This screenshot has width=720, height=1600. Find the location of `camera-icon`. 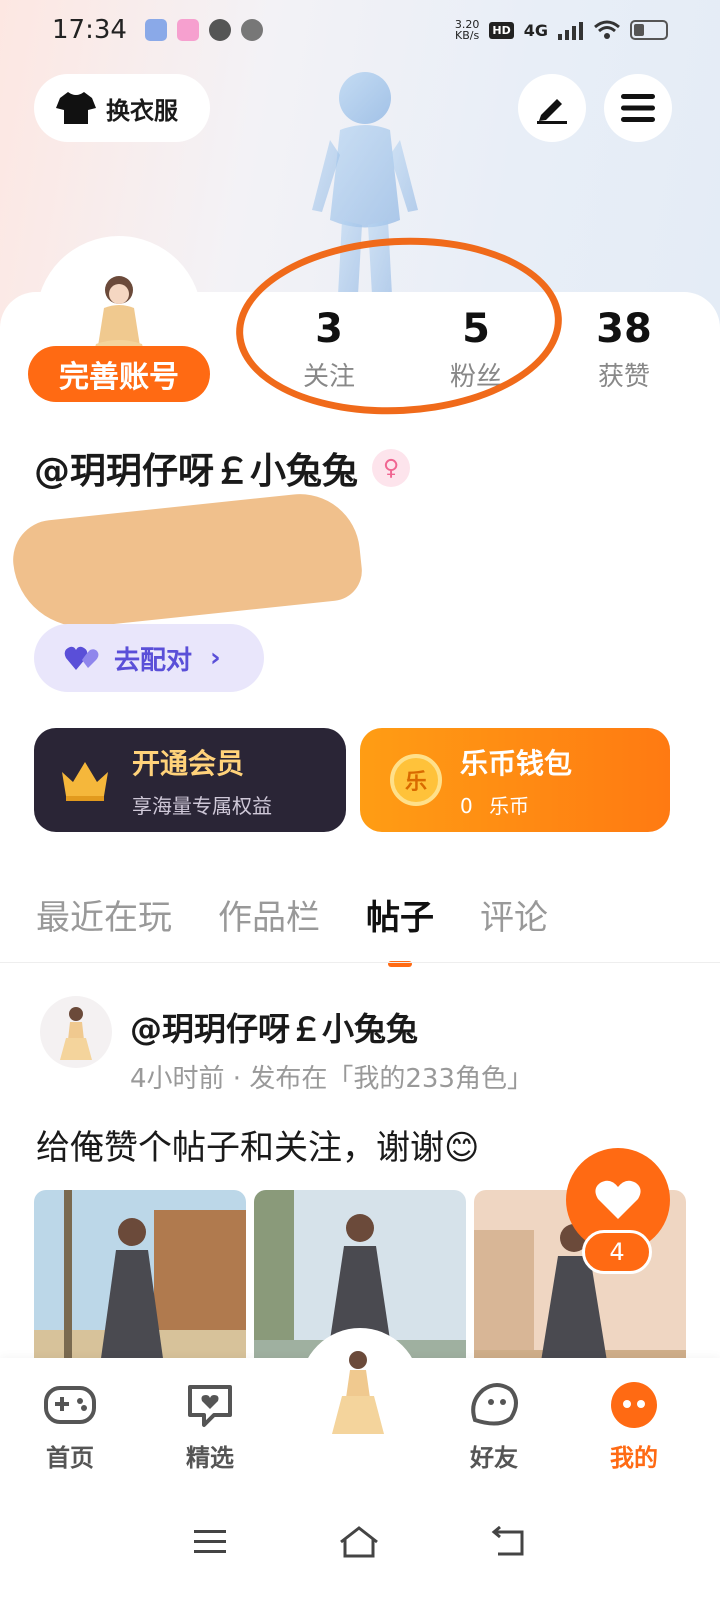

camera-icon is located at coordinates (187, 30).